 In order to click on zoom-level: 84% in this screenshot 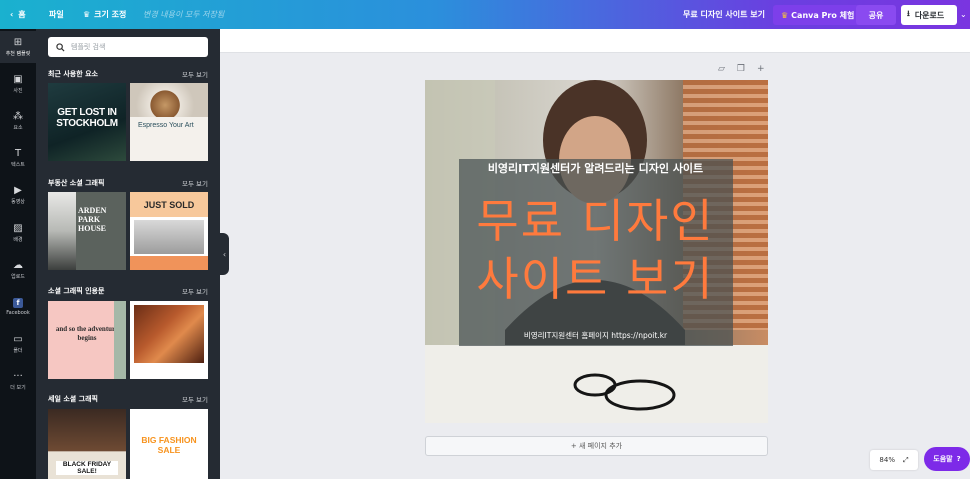, I will do `click(887, 460)`.